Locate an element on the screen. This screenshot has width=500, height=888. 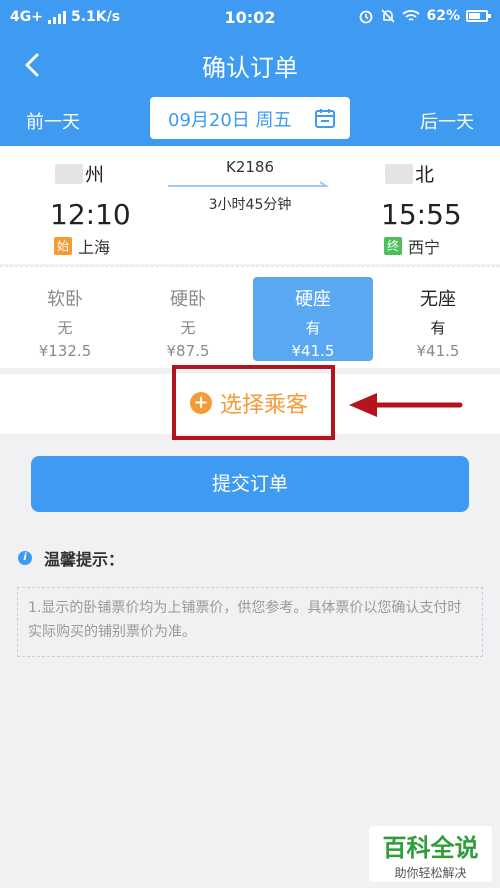
tips-title: 温馨提示： is located at coordinates (84, 559).